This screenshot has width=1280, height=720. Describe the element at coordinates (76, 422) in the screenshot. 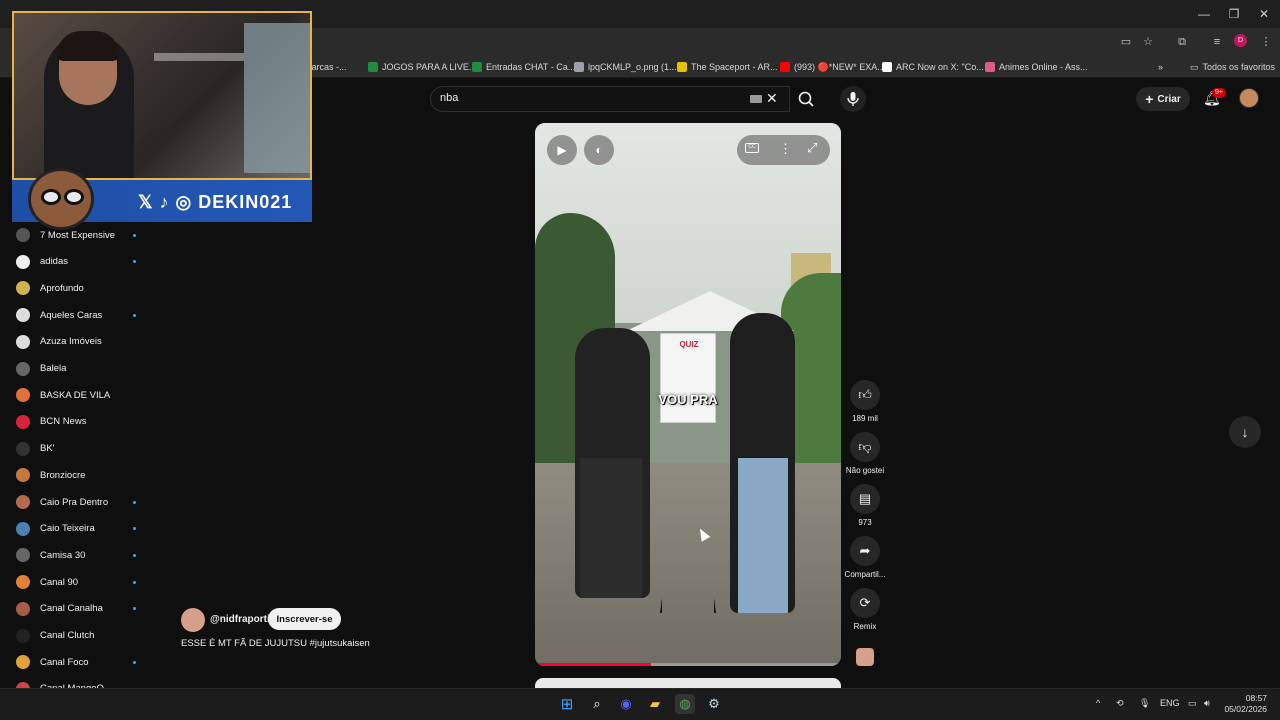

I see `sidebar-channel-item: BCN News` at that location.